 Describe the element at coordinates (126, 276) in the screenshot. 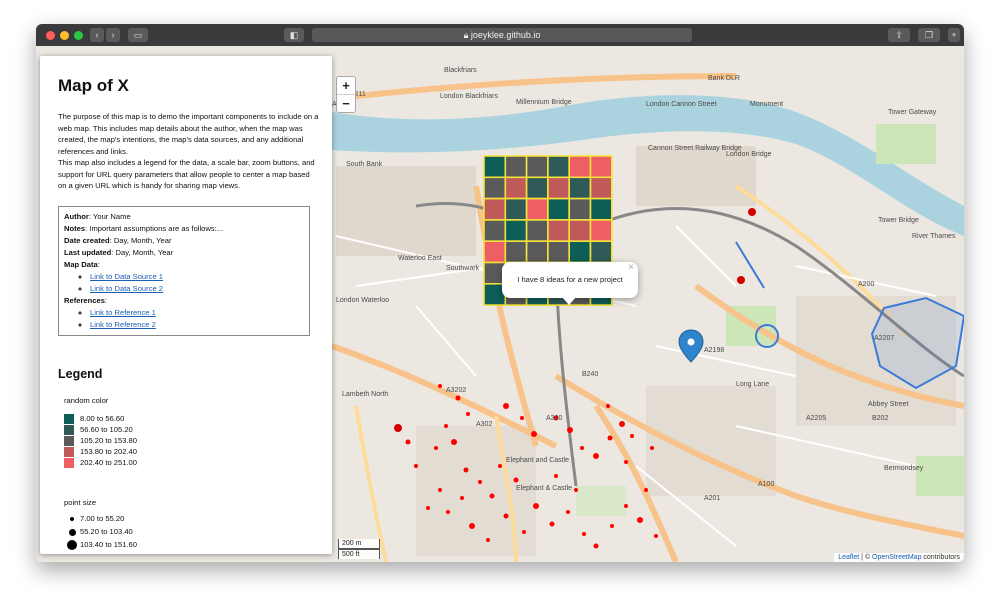

I see `data-source-link-1: Link to Data Source 1` at that location.